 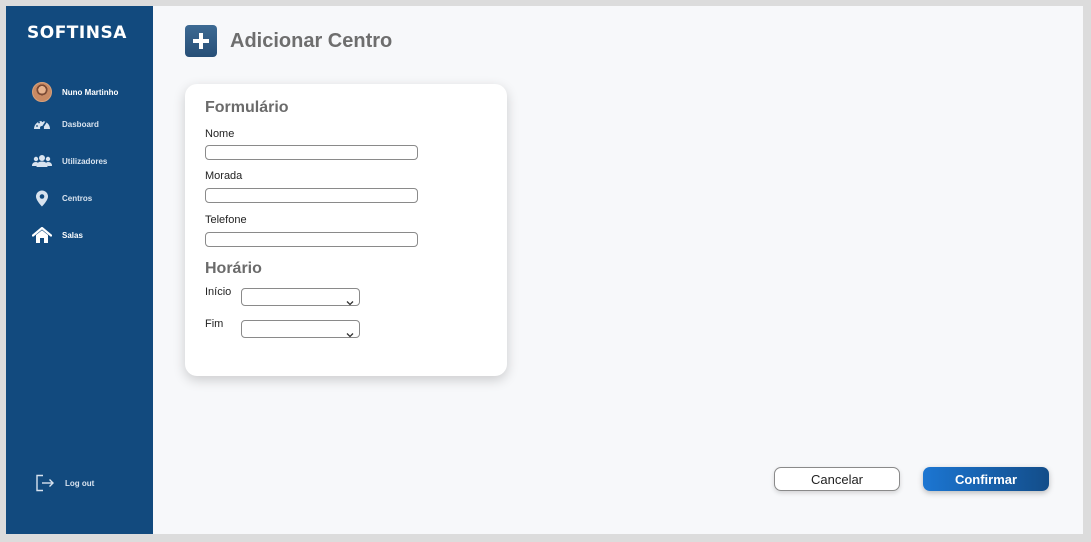 I want to click on users-icon, so click(x=42, y=161).